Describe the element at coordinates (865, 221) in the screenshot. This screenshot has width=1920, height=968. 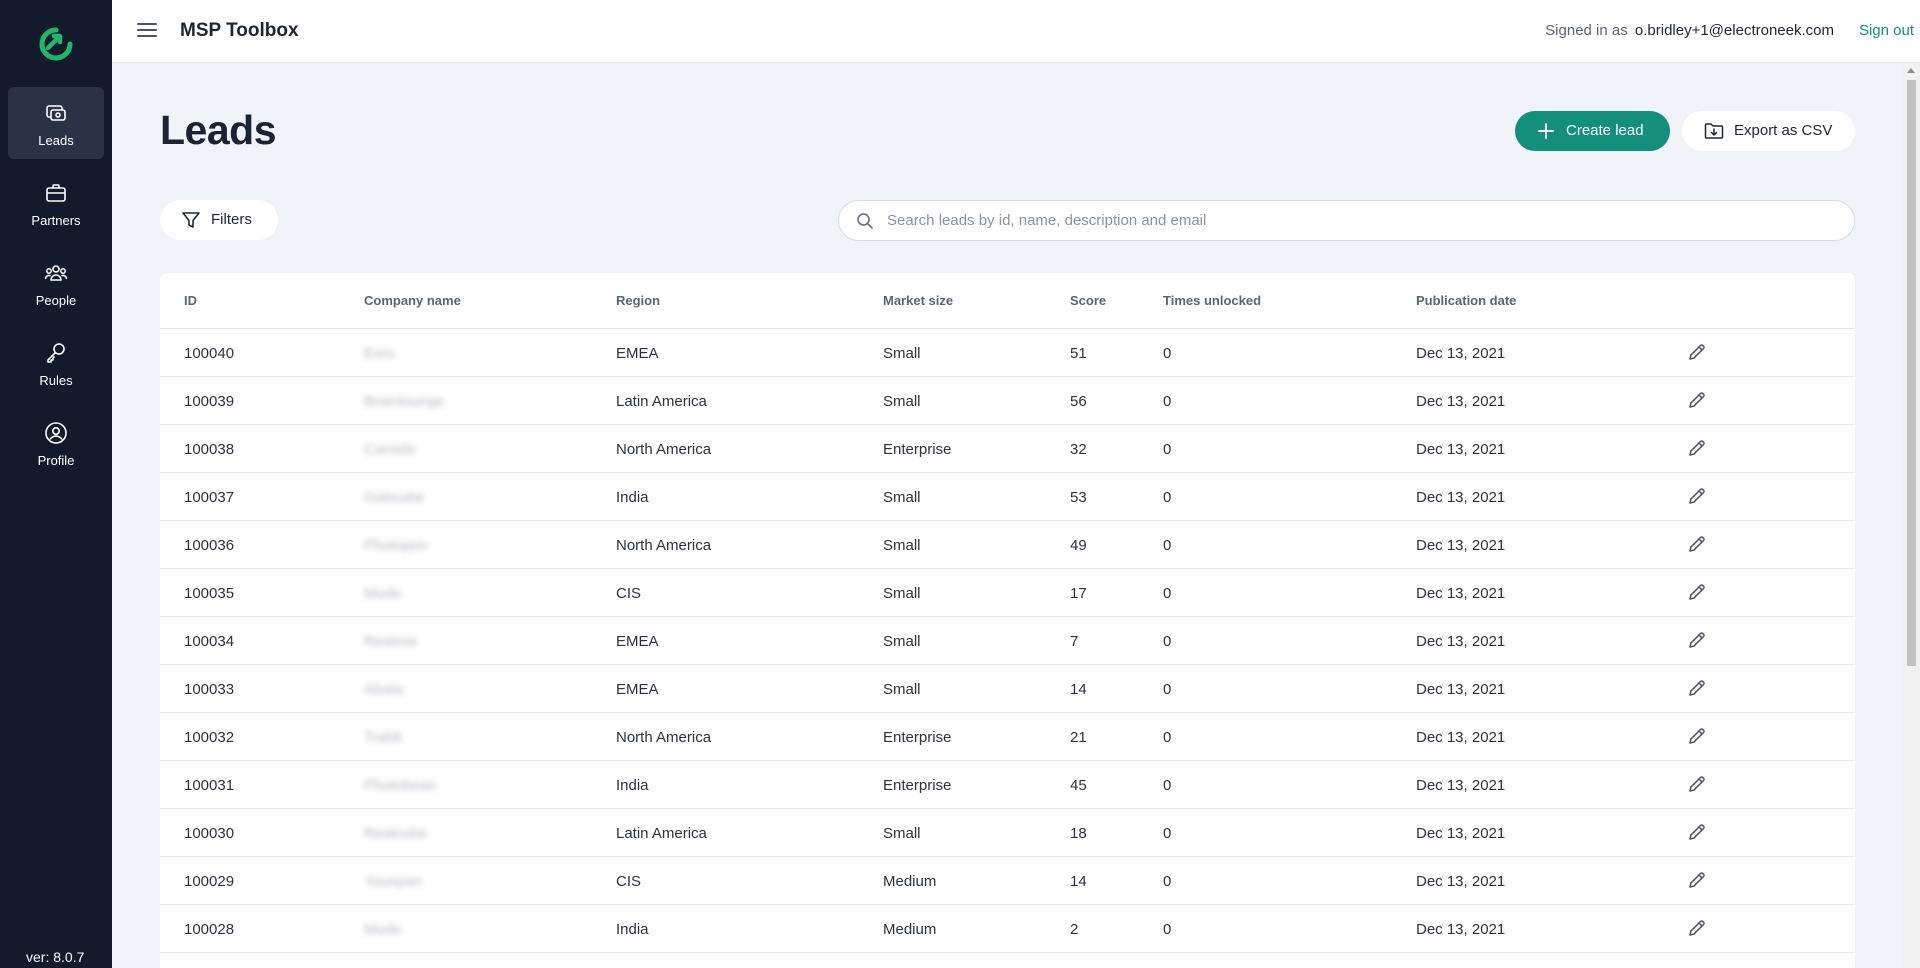
I see `search-icon` at that location.